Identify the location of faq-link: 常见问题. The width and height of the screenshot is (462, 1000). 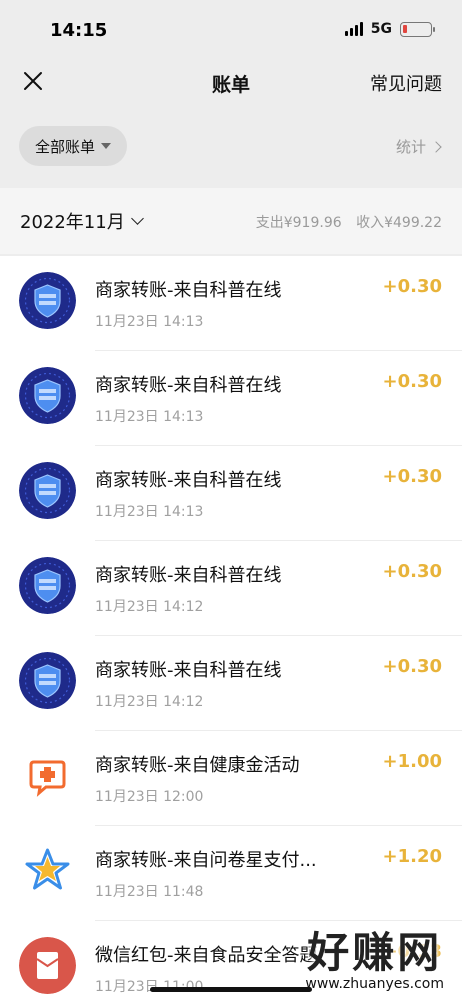
(406, 83).